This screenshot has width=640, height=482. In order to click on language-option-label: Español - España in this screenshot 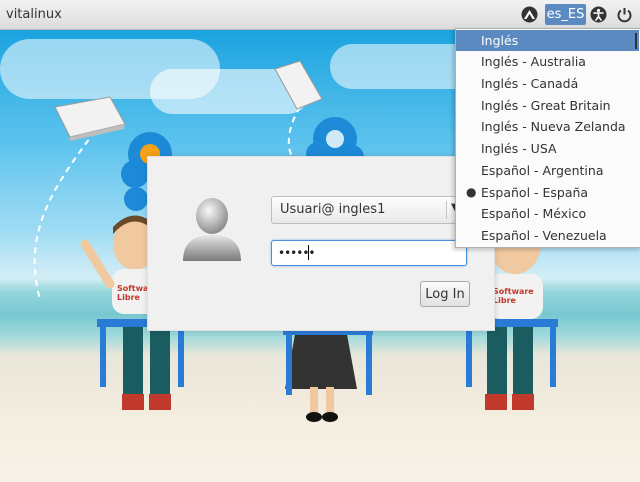, I will do `click(535, 192)`.